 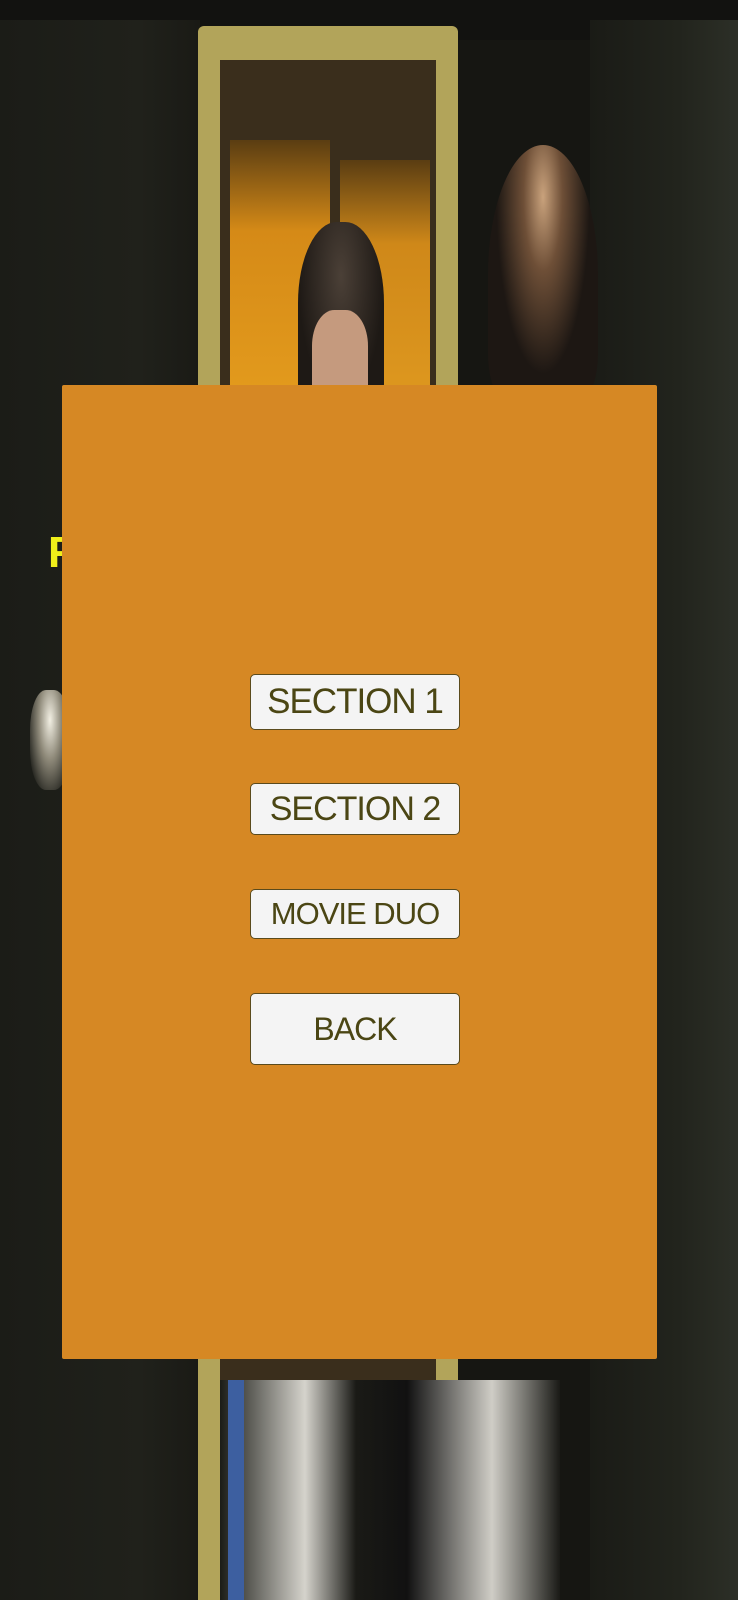 I want to click on back-button: BACK, so click(x=355, y=1029).